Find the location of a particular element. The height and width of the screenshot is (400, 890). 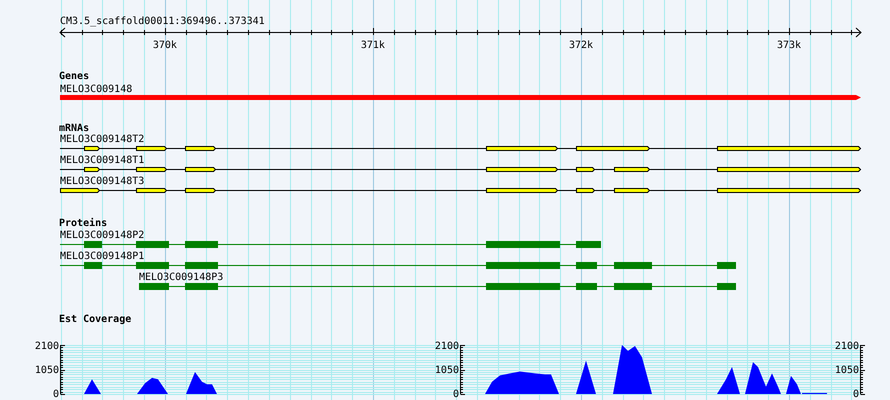

ruler-label: 370k is located at coordinates (164, 45).